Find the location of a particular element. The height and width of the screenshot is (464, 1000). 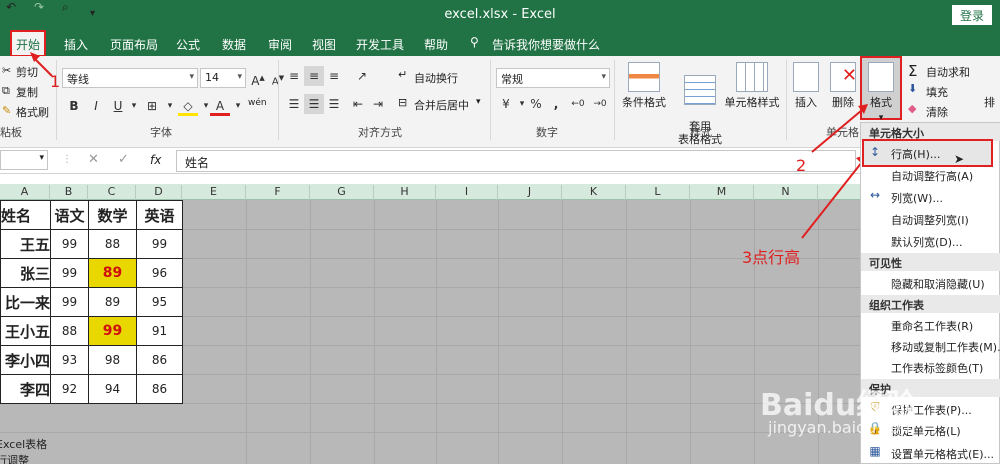

column-width-icon: ↔ is located at coordinates (875, 195).